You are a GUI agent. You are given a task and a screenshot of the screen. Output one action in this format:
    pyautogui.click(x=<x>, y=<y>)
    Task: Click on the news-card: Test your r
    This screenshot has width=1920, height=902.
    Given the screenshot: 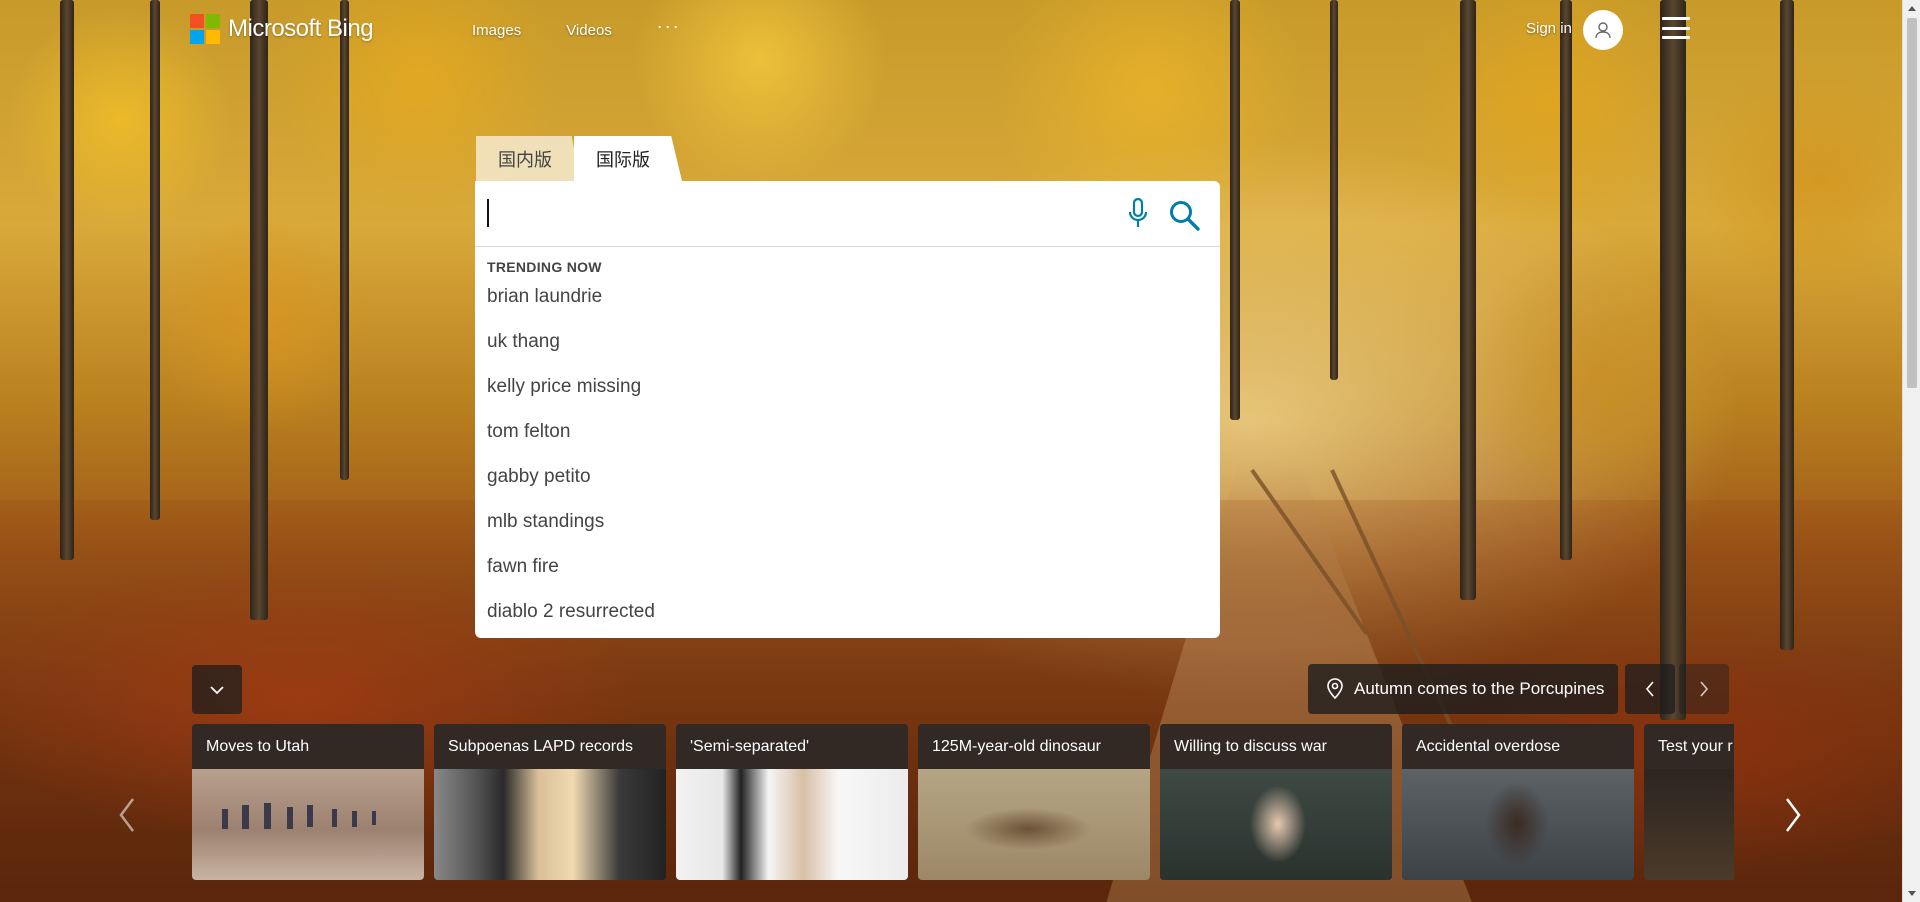 What is the action you would take?
    pyautogui.click(x=1689, y=802)
    